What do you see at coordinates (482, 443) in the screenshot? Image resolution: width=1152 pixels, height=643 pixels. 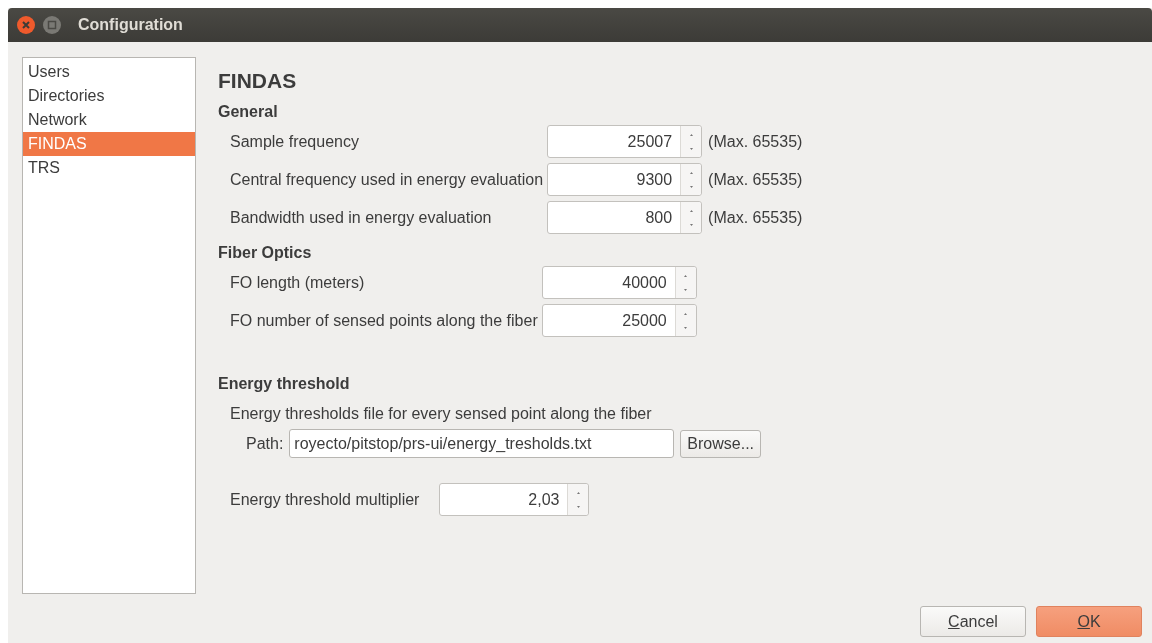 I see `path-field: royecto/pitstop/prs-ui/energy_tresholds.txt` at bounding box center [482, 443].